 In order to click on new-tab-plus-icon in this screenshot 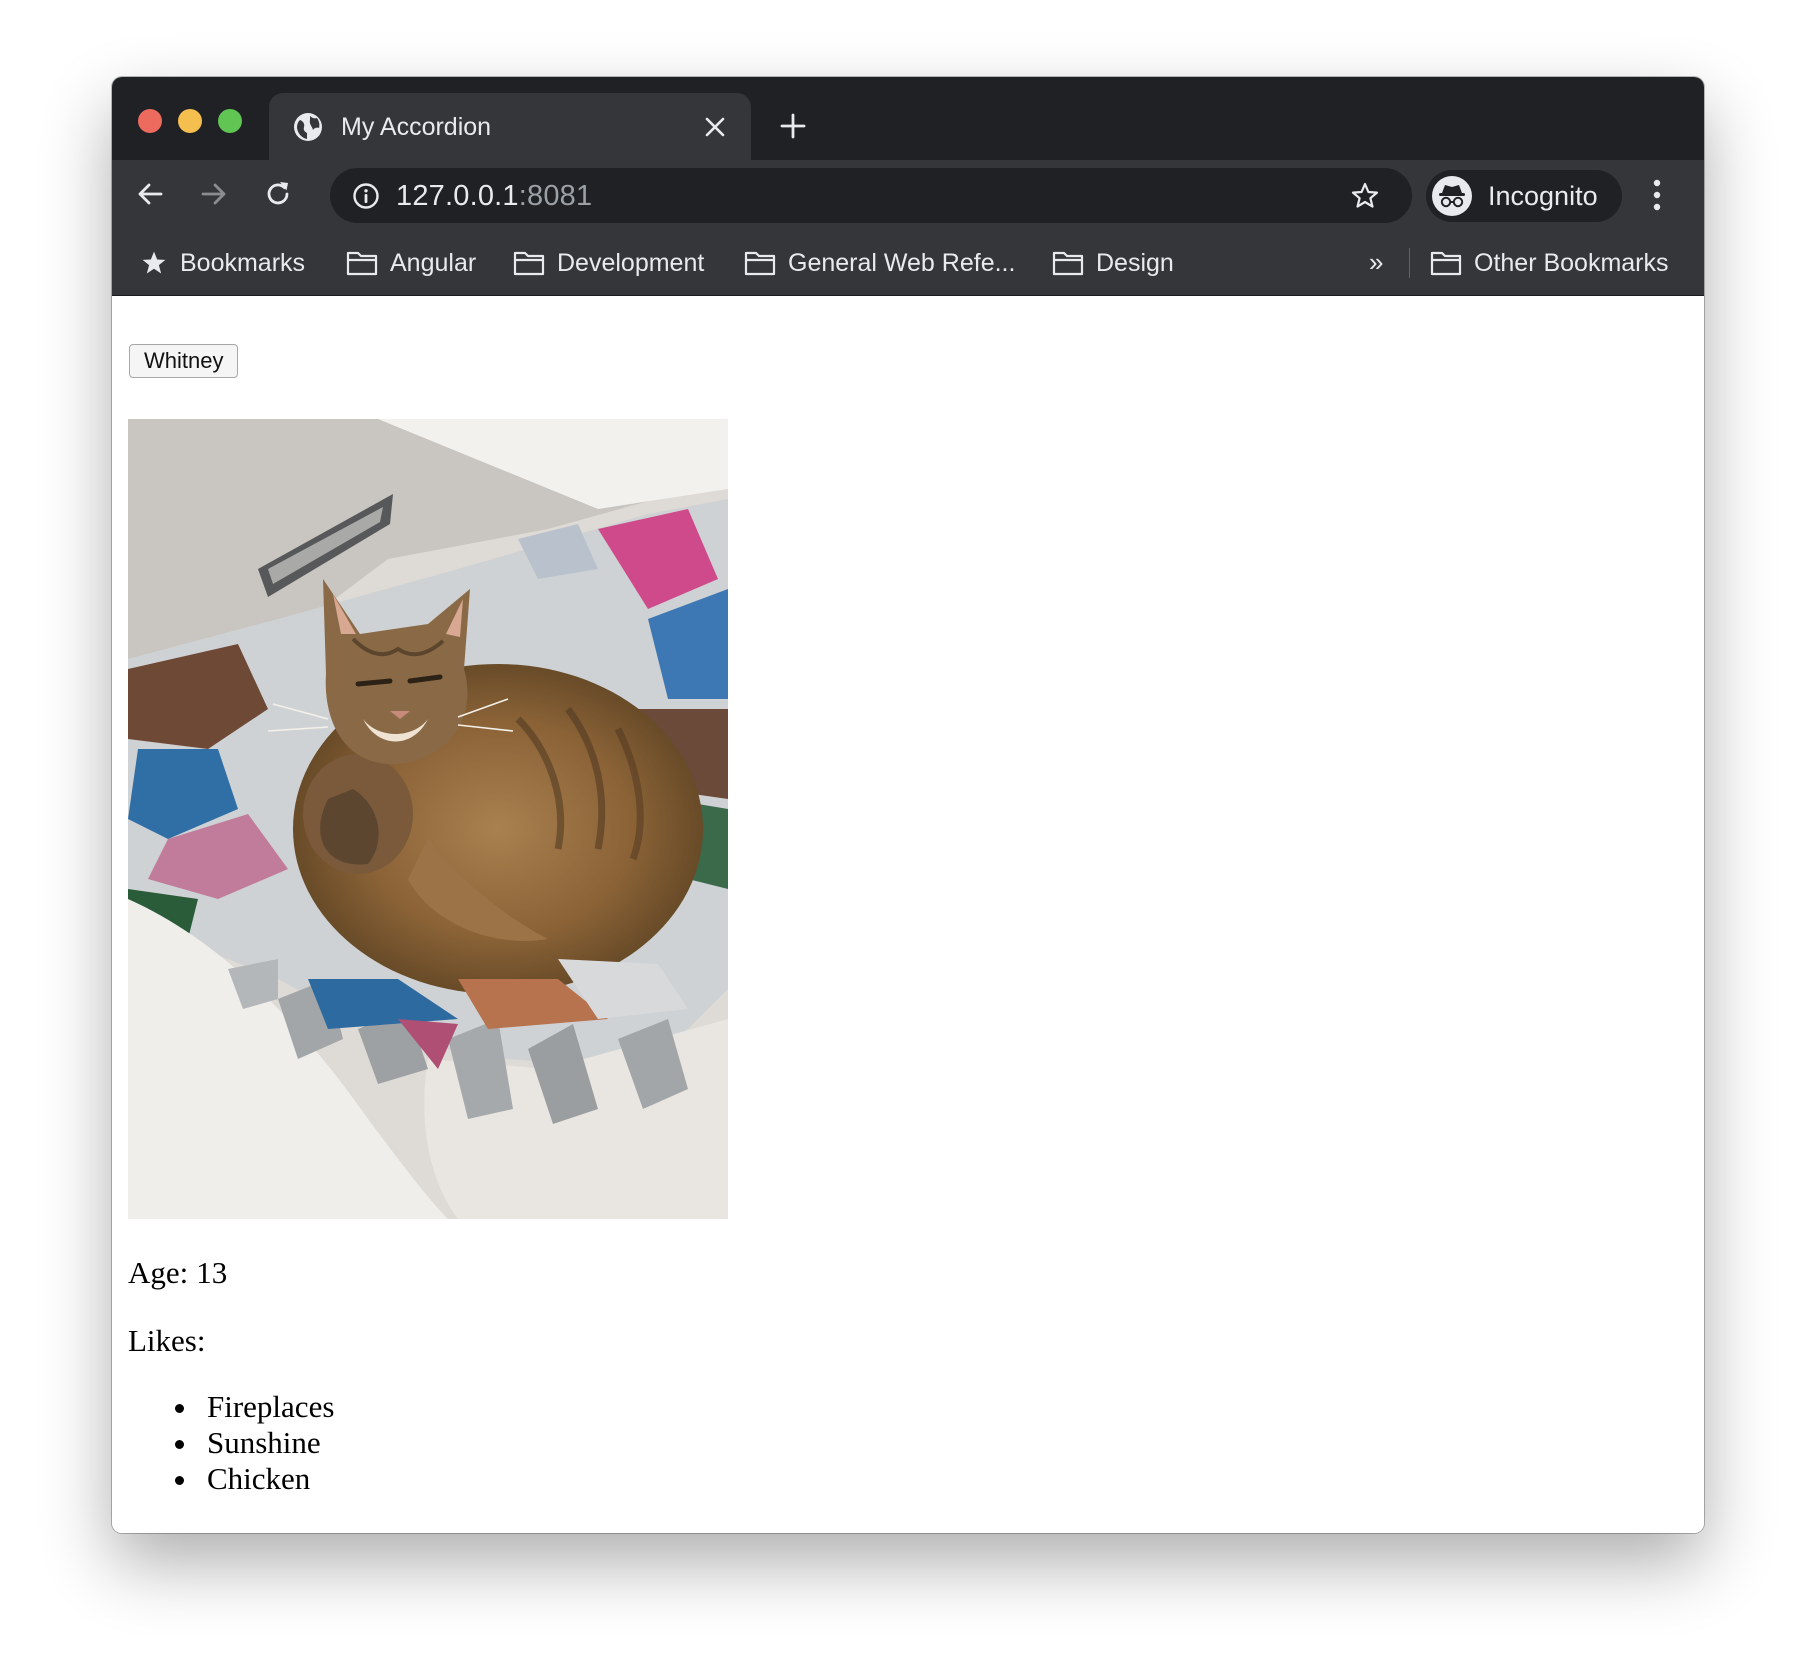, I will do `click(793, 126)`.